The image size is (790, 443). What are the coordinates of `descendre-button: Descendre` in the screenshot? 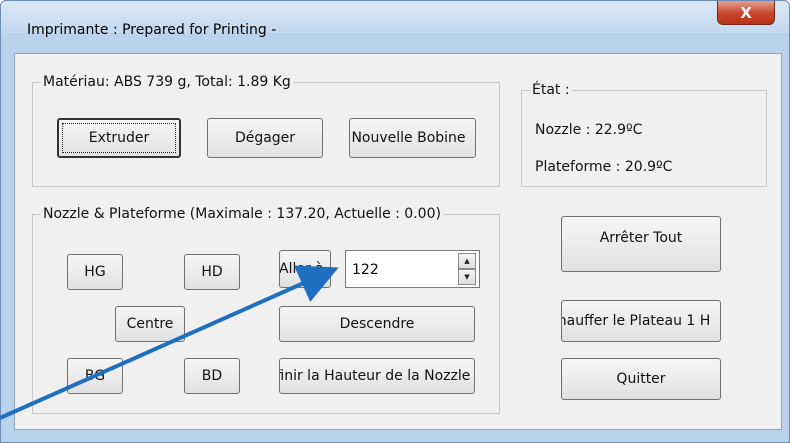 It's located at (377, 324).